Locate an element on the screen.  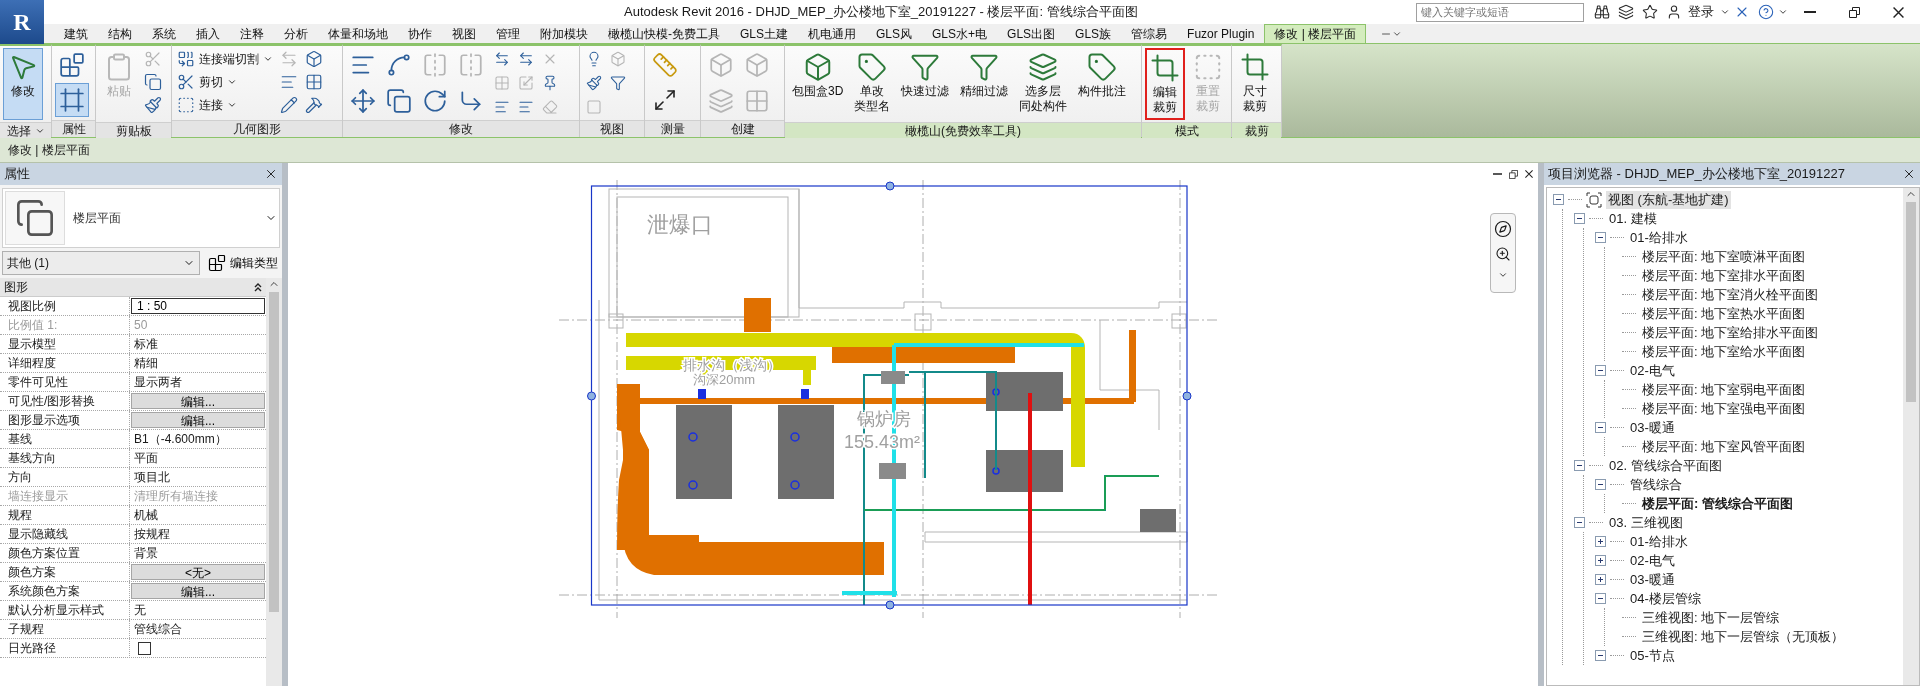
ribbon-button: 包围盒3D is located at coordinates (818, 84).